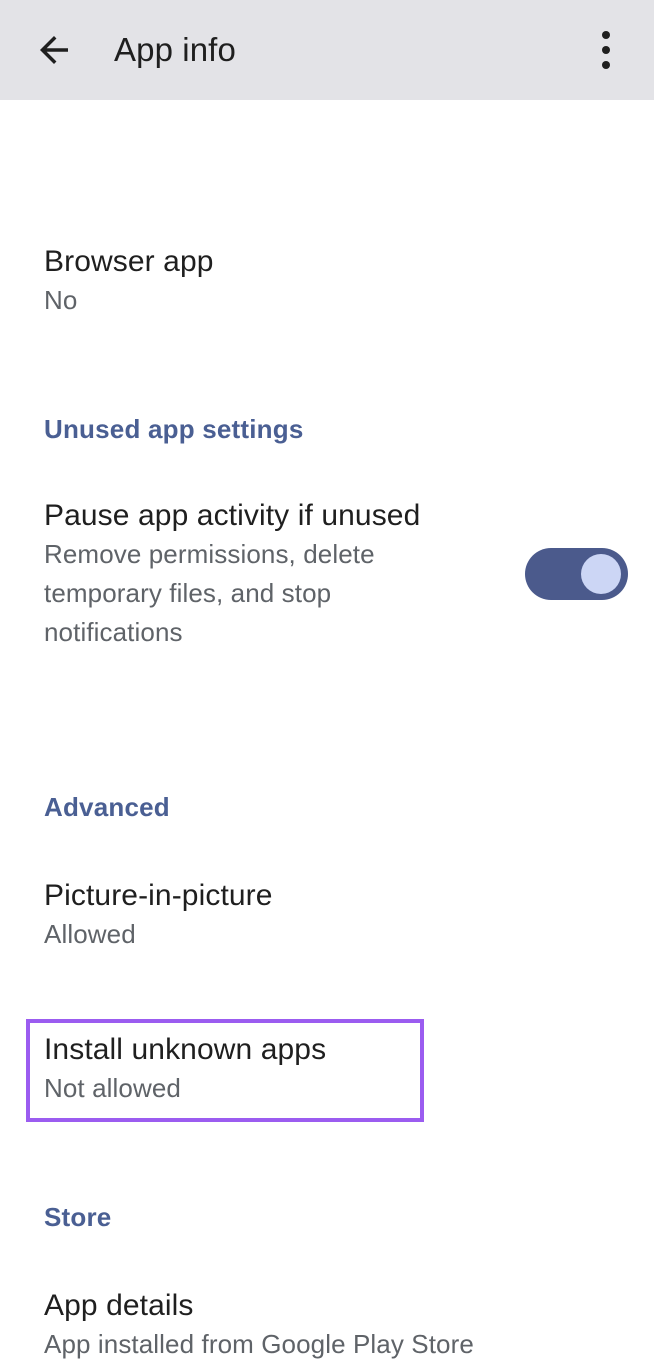  Describe the element at coordinates (232, 515) in the screenshot. I see `pref-pause-app-activity-title: Pause app activity if unused` at that location.